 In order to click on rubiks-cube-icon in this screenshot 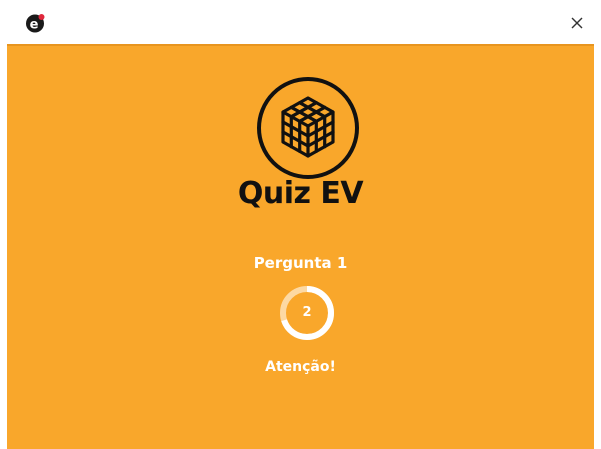, I will do `click(308, 128)`.